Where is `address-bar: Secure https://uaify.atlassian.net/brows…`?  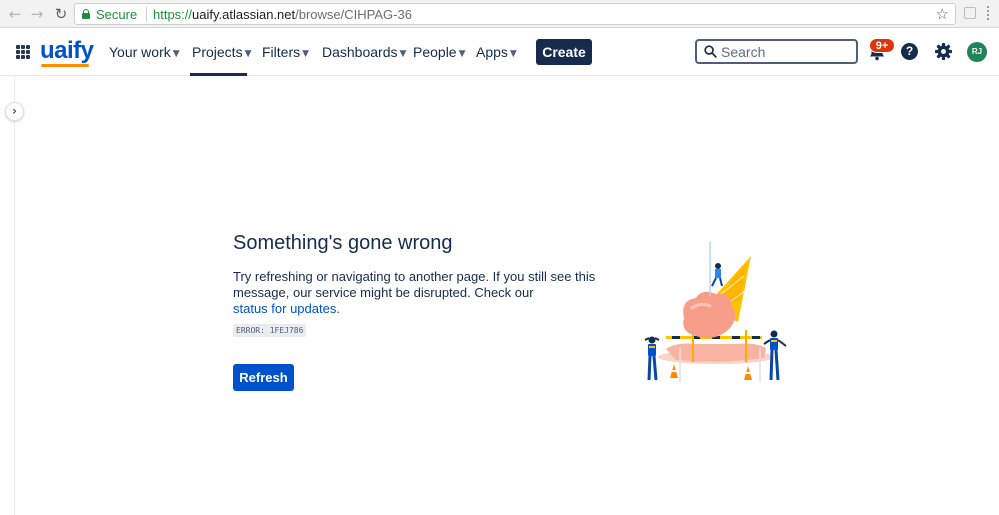 address-bar: Secure https://uaify.atlassian.net/brows… is located at coordinates (515, 14).